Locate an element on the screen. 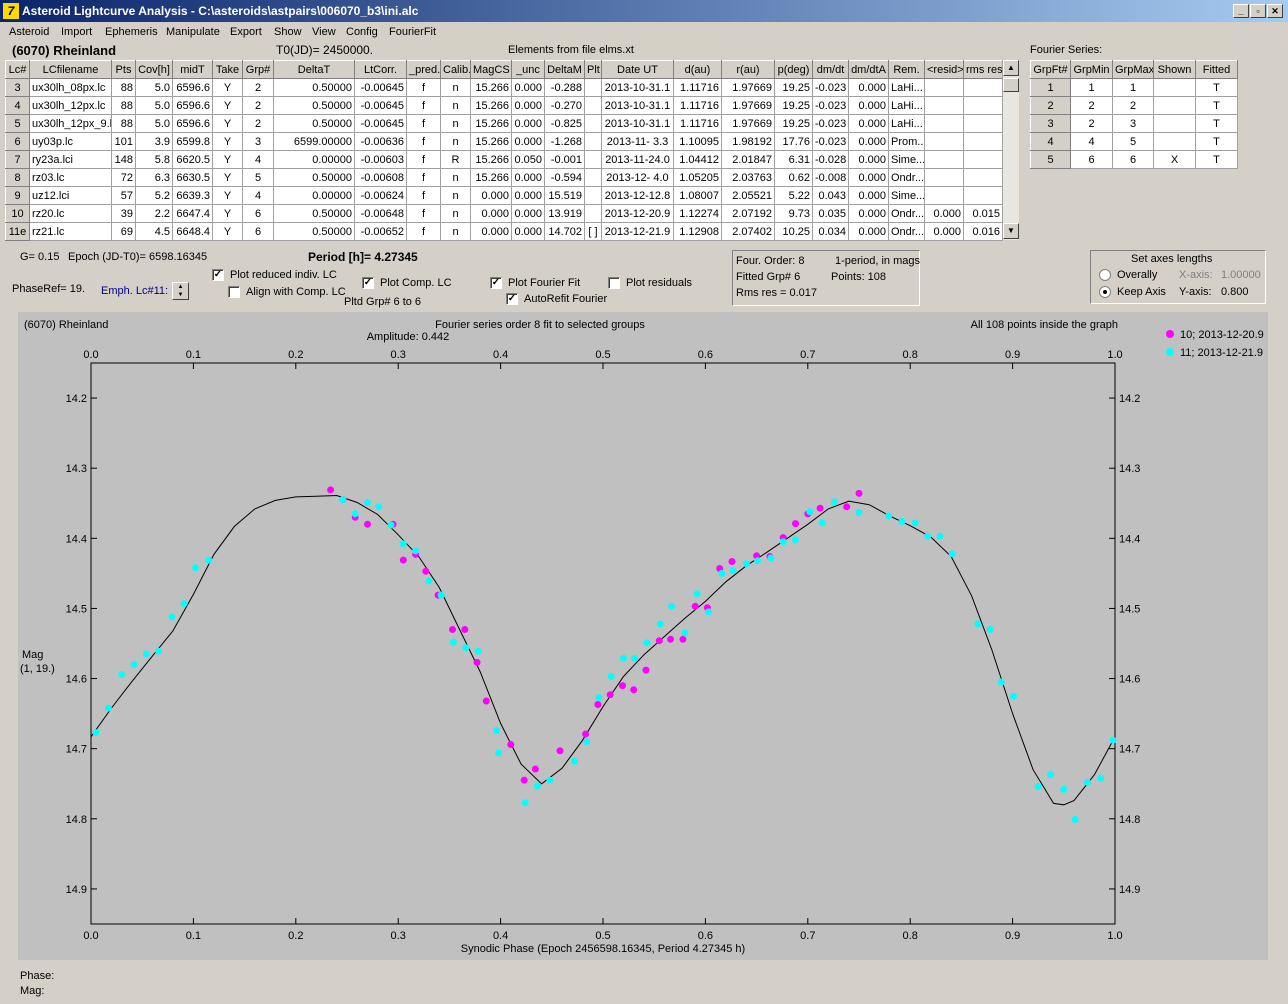 The width and height of the screenshot is (1288, 1004). lc-cell: -0.00652 is located at coordinates (380, 231).